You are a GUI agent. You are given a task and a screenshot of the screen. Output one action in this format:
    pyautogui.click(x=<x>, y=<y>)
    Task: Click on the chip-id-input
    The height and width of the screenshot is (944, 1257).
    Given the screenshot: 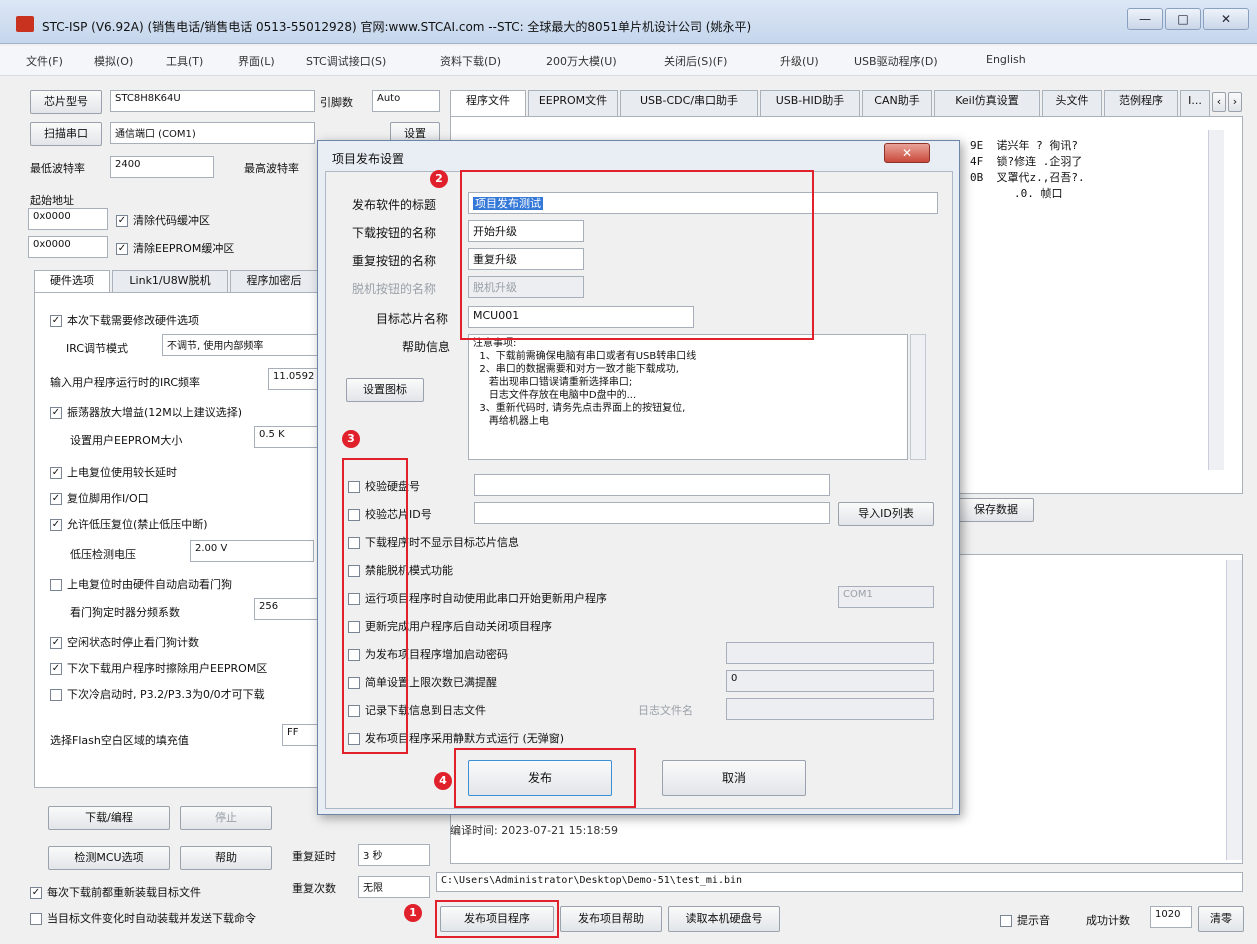 What is the action you would take?
    pyautogui.click(x=652, y=513)
    